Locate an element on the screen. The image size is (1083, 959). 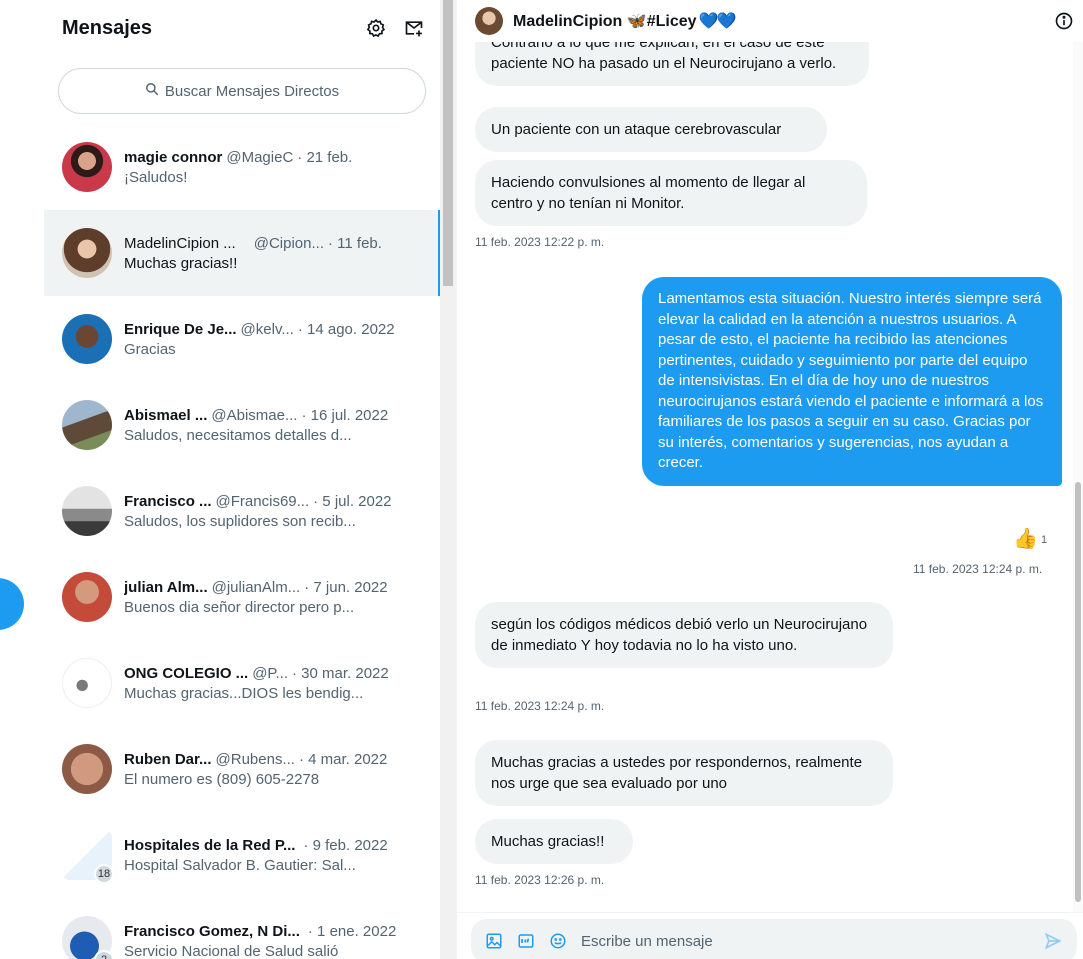
avatar: 18 is located at coordinates (88, 857).